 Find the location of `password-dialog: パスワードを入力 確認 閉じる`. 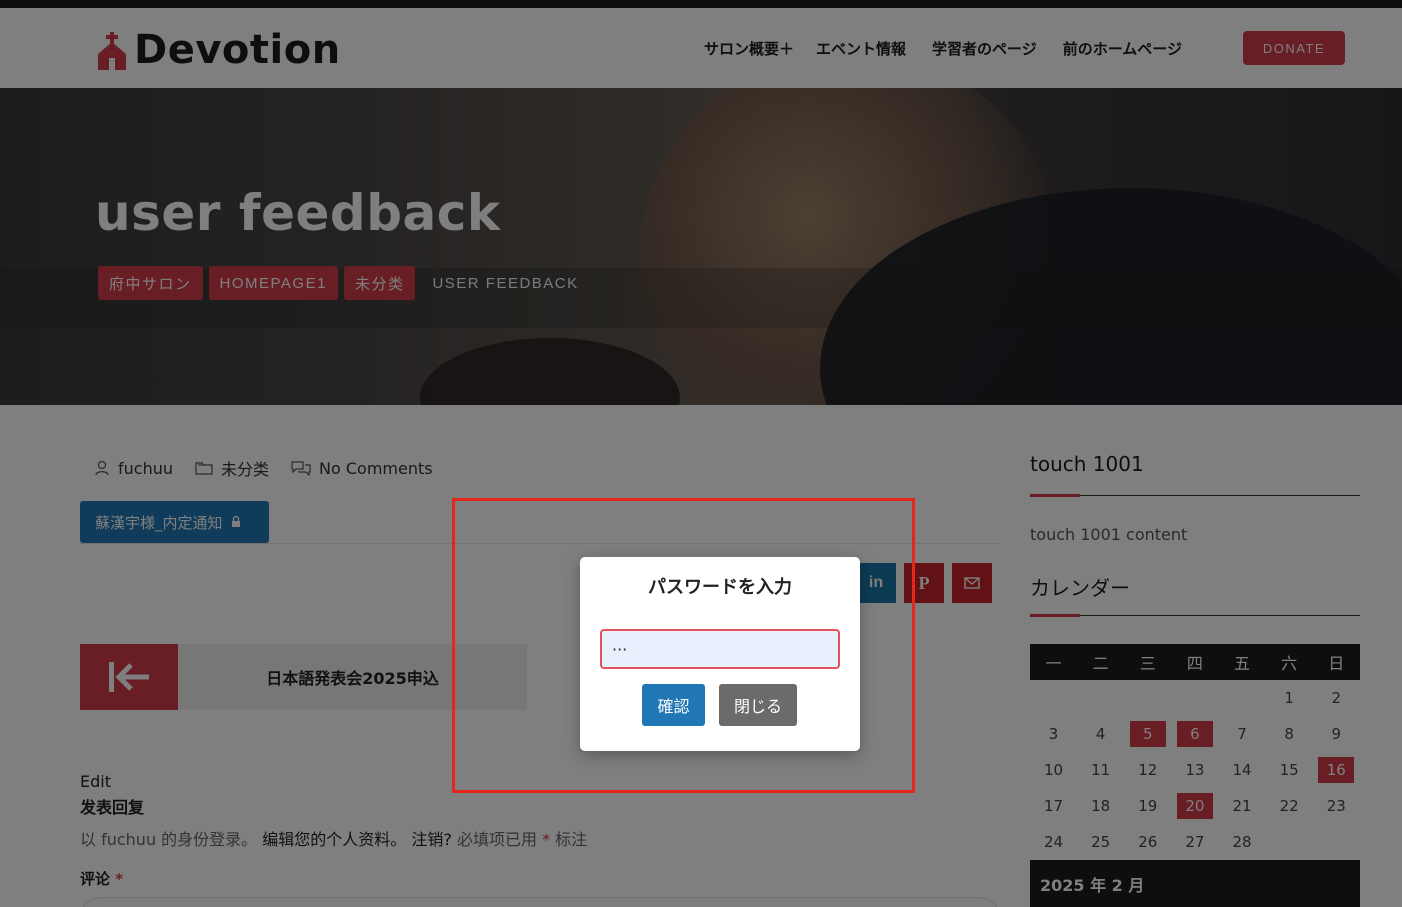

password-dialog: パスワードを入力 確認 閉じる is located at coordinates (720, 654).